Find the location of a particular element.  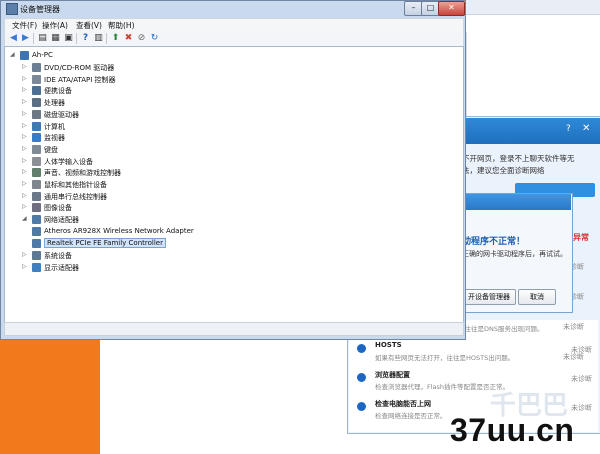

tree-category-label: 监视器 is located at coordinates (54, 138).